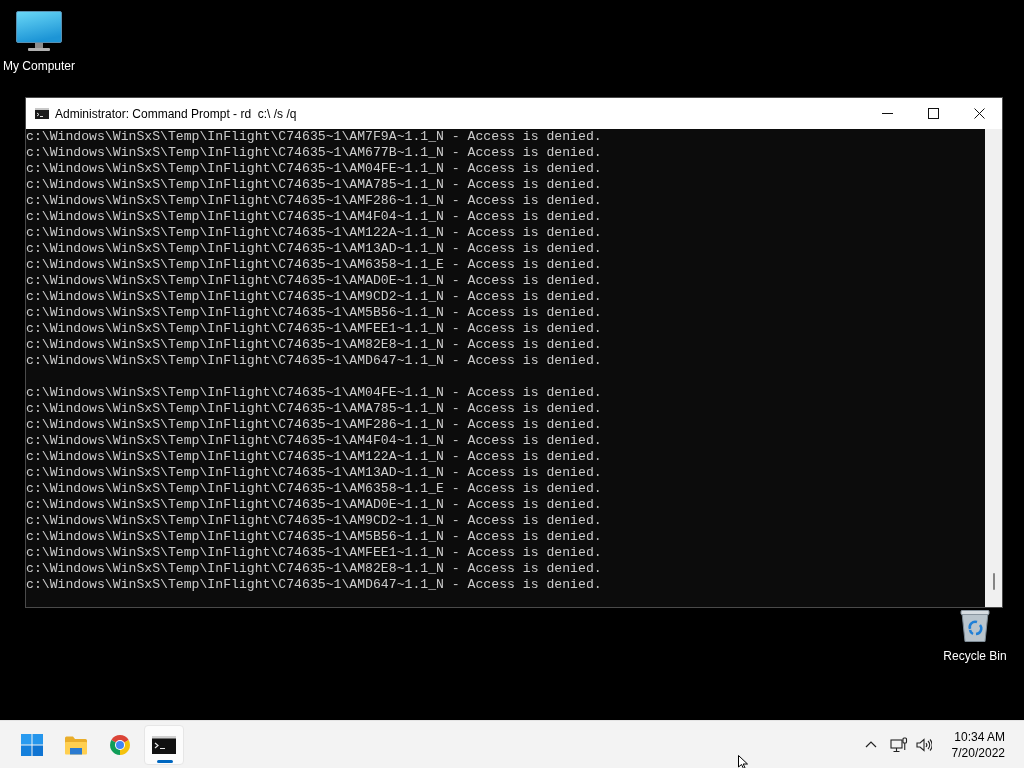 Image resolution: width=1024 pixels, height=768 pixels. Describe the element at coordinates (923, 744) in the screenshot. I see `speaker-icon` at that location.